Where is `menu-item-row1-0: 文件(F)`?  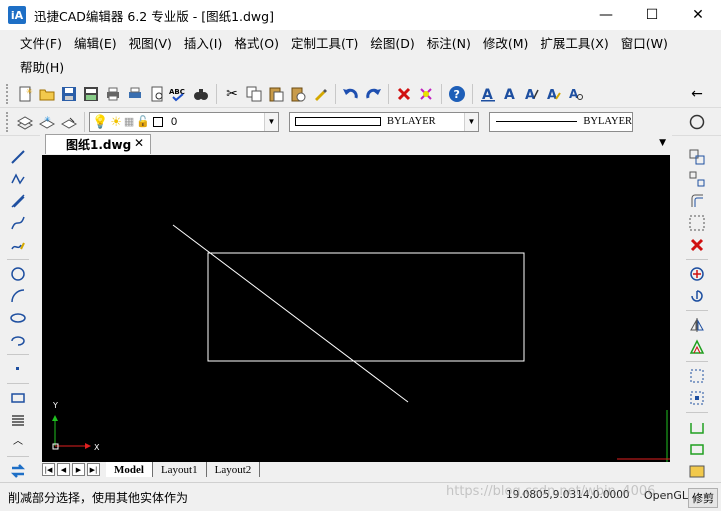
menu-item-row1-0: 文件(F) is located at coordinates (41, 42).